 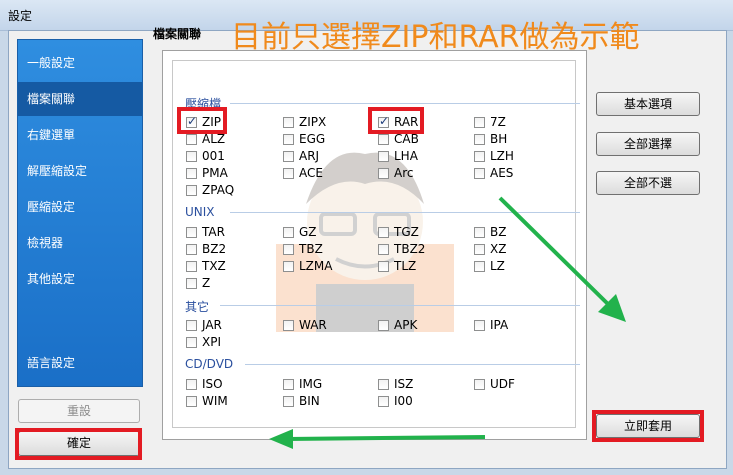 What do you see at coordinates (191, 401) in the screenshot?
I see `checkbox-wim` at bounding box center [191, 401].